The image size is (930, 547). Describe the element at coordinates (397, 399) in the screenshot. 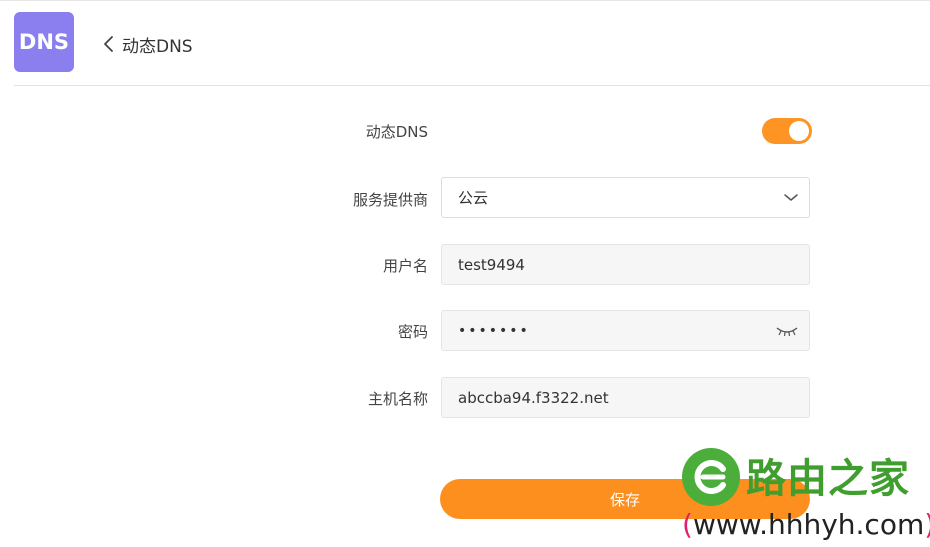

I see `hostname-label: 主机名称` at that location.